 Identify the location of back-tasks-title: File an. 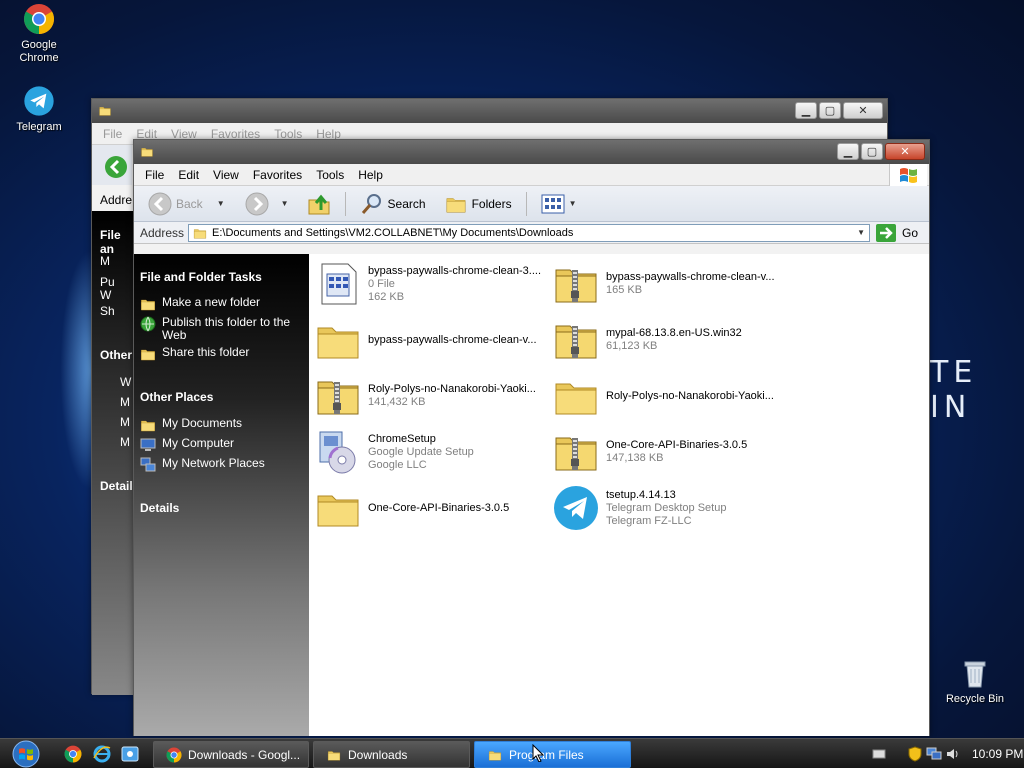
(110, 242).